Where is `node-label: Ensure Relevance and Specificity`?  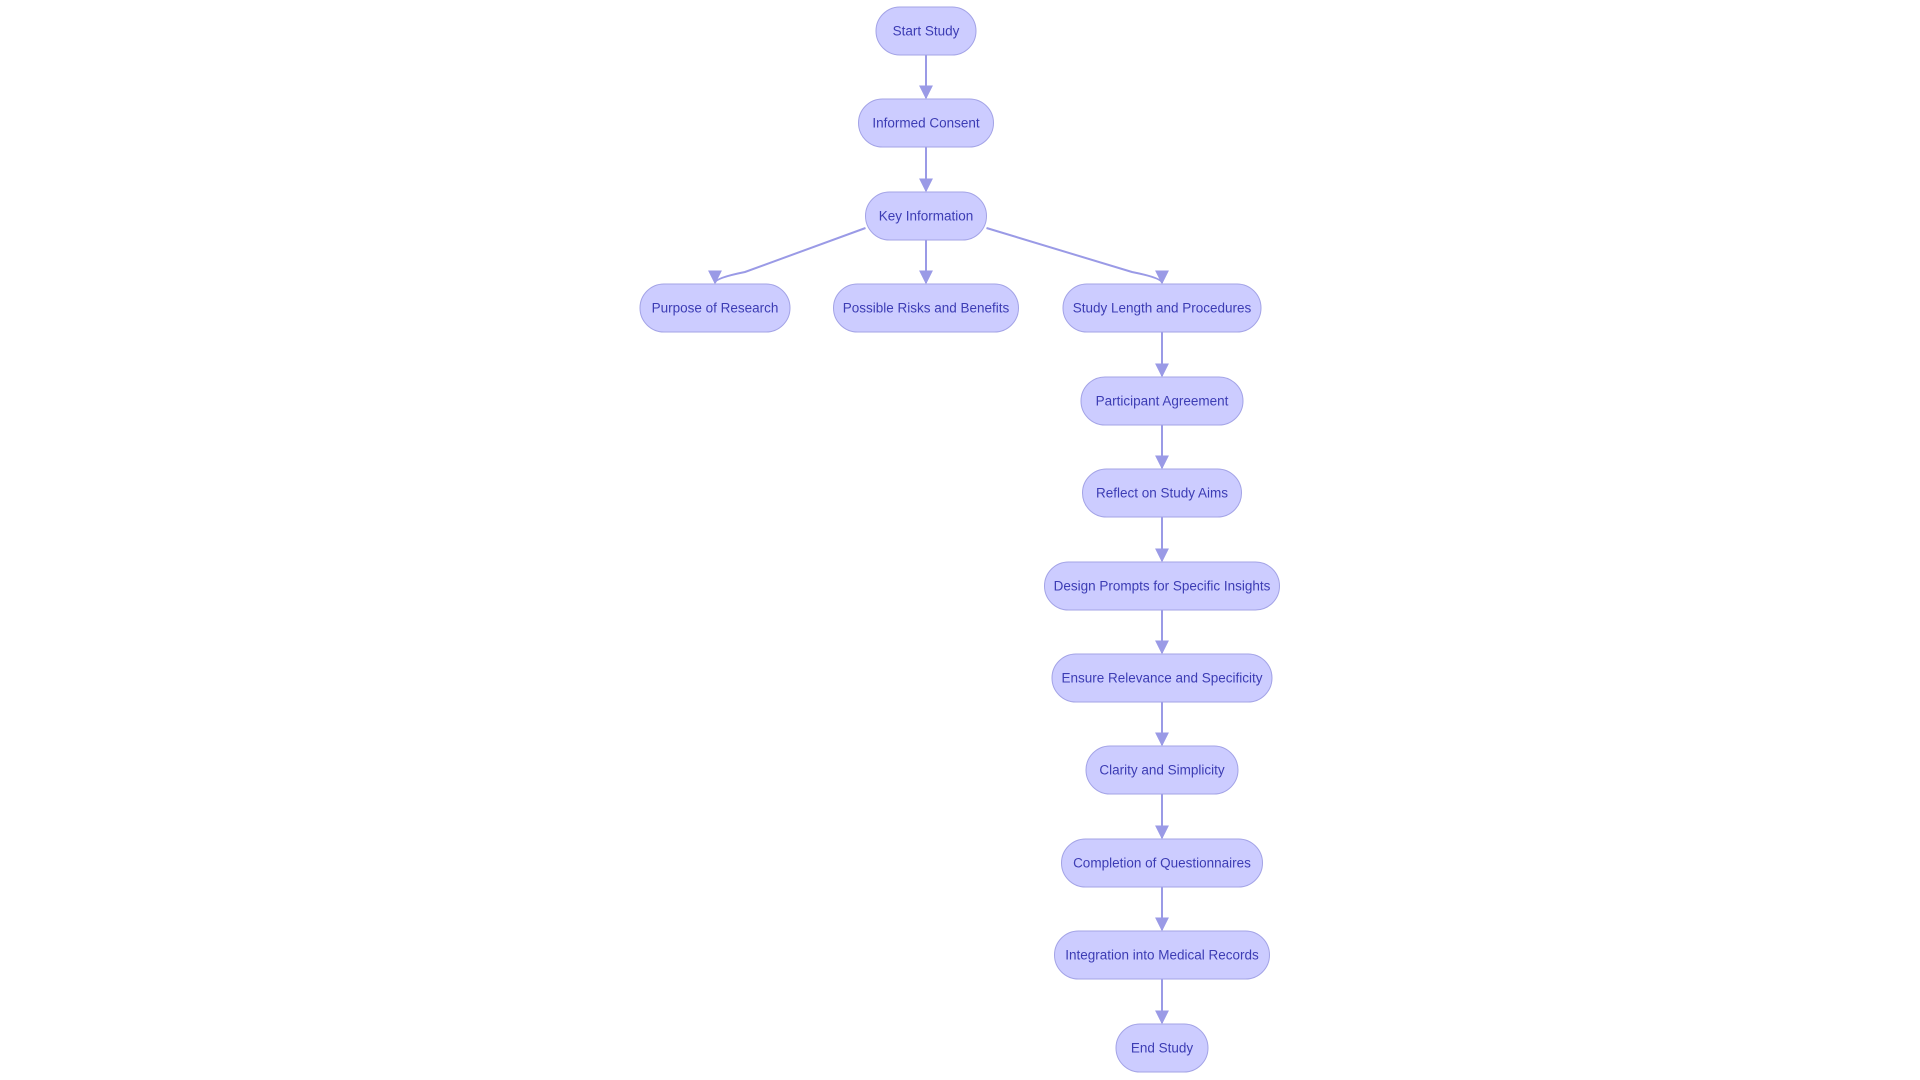
node-label: Ensure Relevance and Specificity is located at coordinates (1161, 678).